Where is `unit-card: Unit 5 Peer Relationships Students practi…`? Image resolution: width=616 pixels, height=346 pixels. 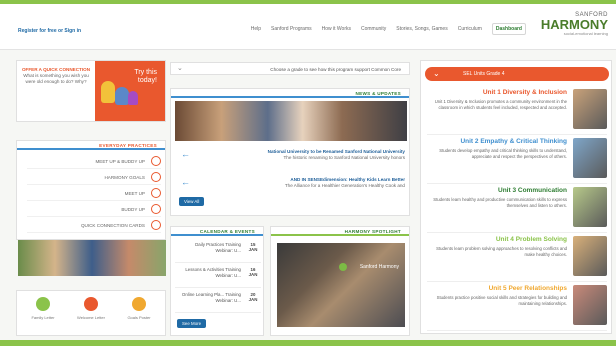 unit-card: Unit 5 Peer Relationships Students practi… is located at coordinates (517, 307).